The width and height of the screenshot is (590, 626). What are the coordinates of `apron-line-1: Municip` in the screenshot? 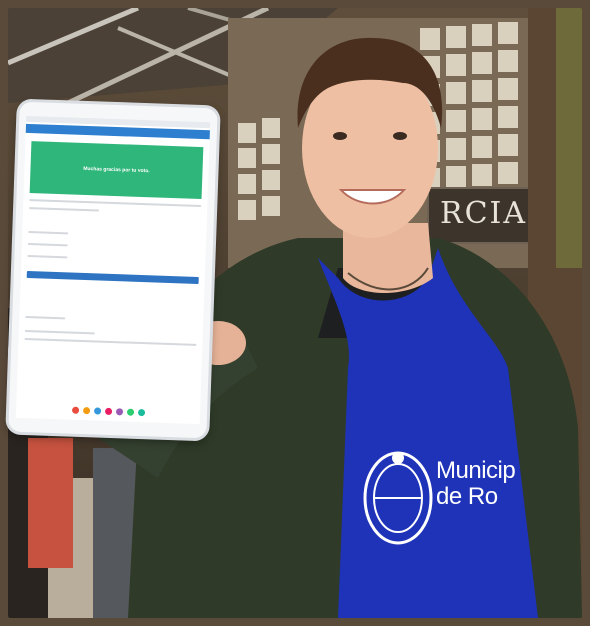 It's located at (476, 470).